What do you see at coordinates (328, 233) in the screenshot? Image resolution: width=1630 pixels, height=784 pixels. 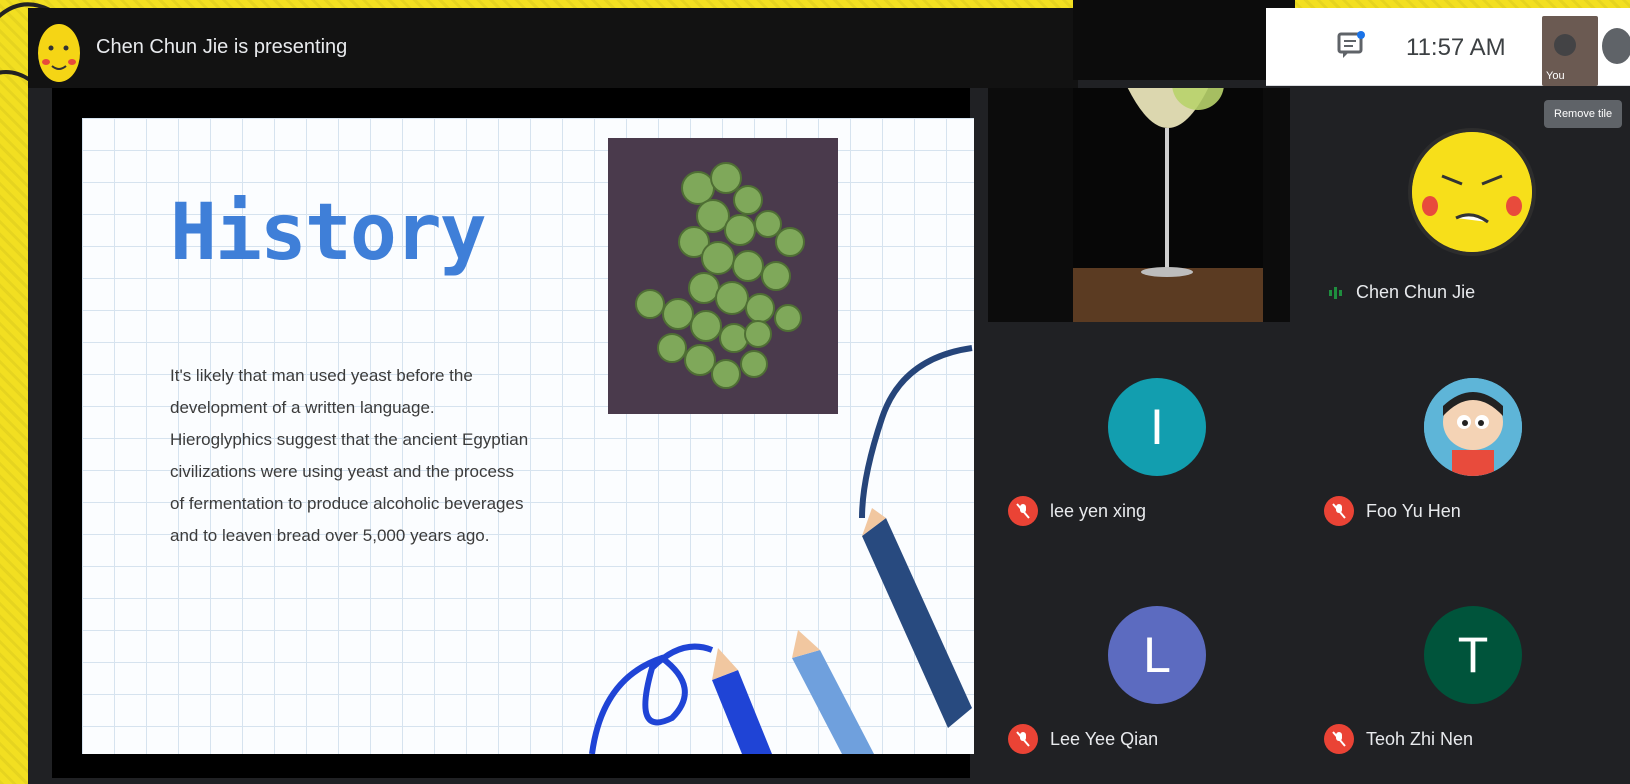 I see `slide-title: History` at bounding box center [328, 233].